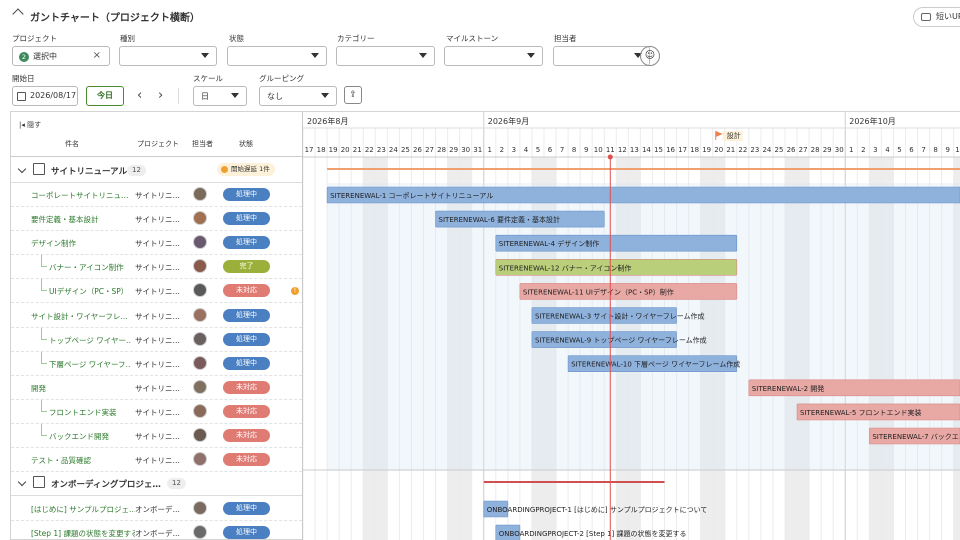 The height and width of the screenshot is (540, 960). Describe the element at coordinates (601, 56) in the screenshot. I see `assignee-filter` at that location.